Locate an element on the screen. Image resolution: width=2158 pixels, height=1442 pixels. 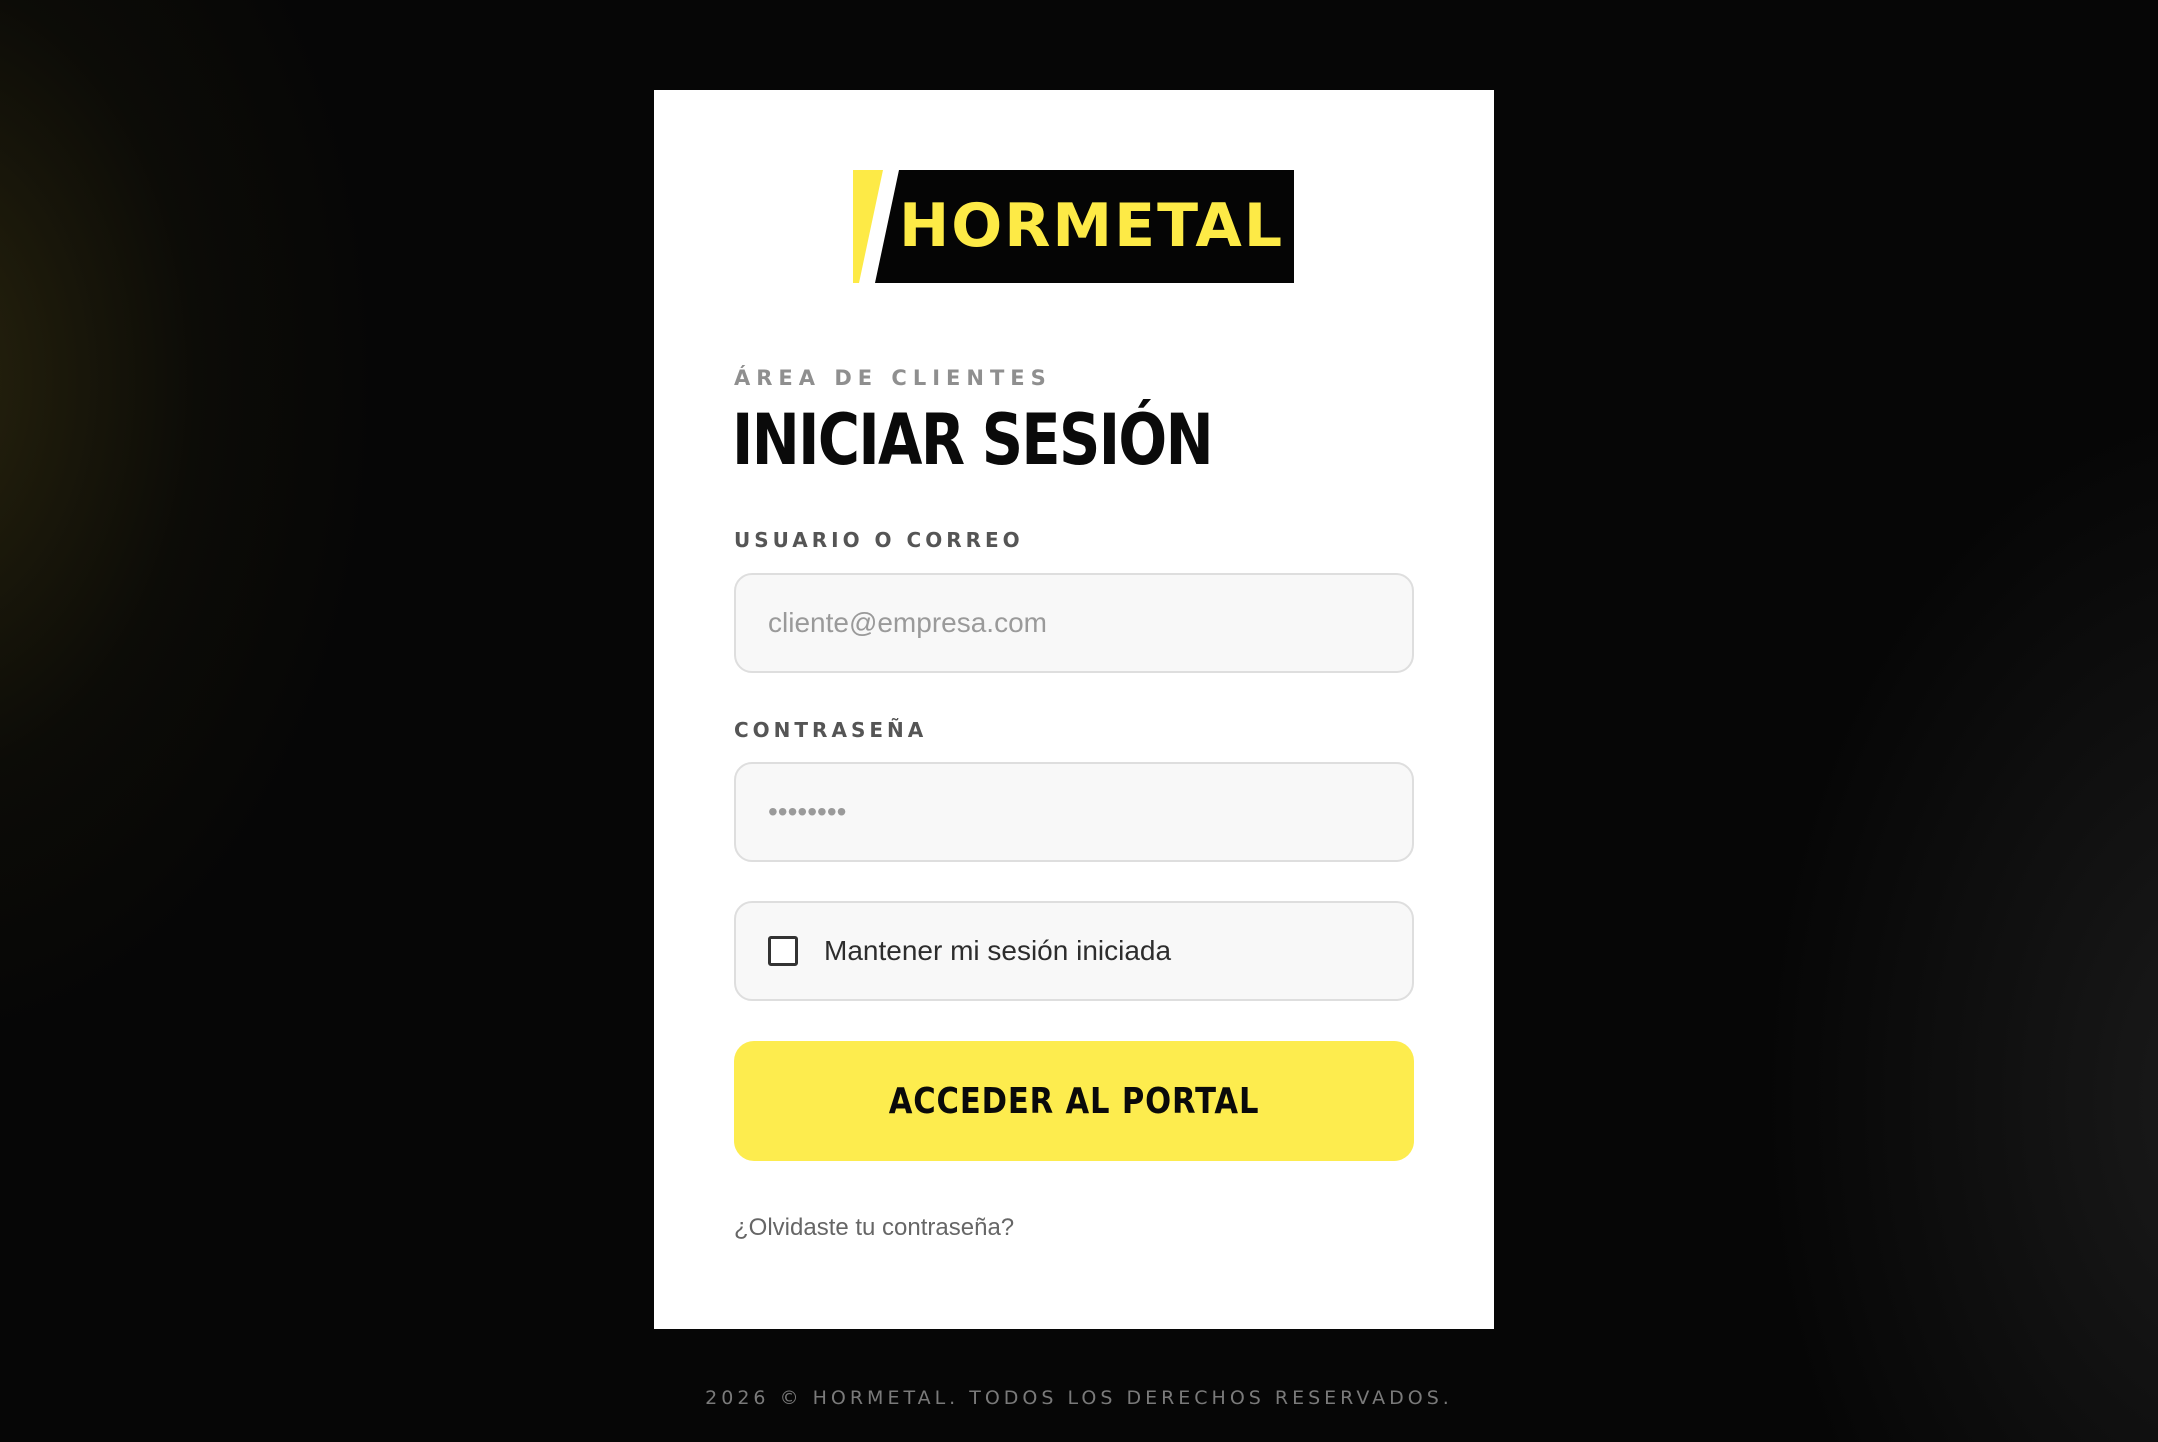
password-input is located at coordinates (1074, 812).